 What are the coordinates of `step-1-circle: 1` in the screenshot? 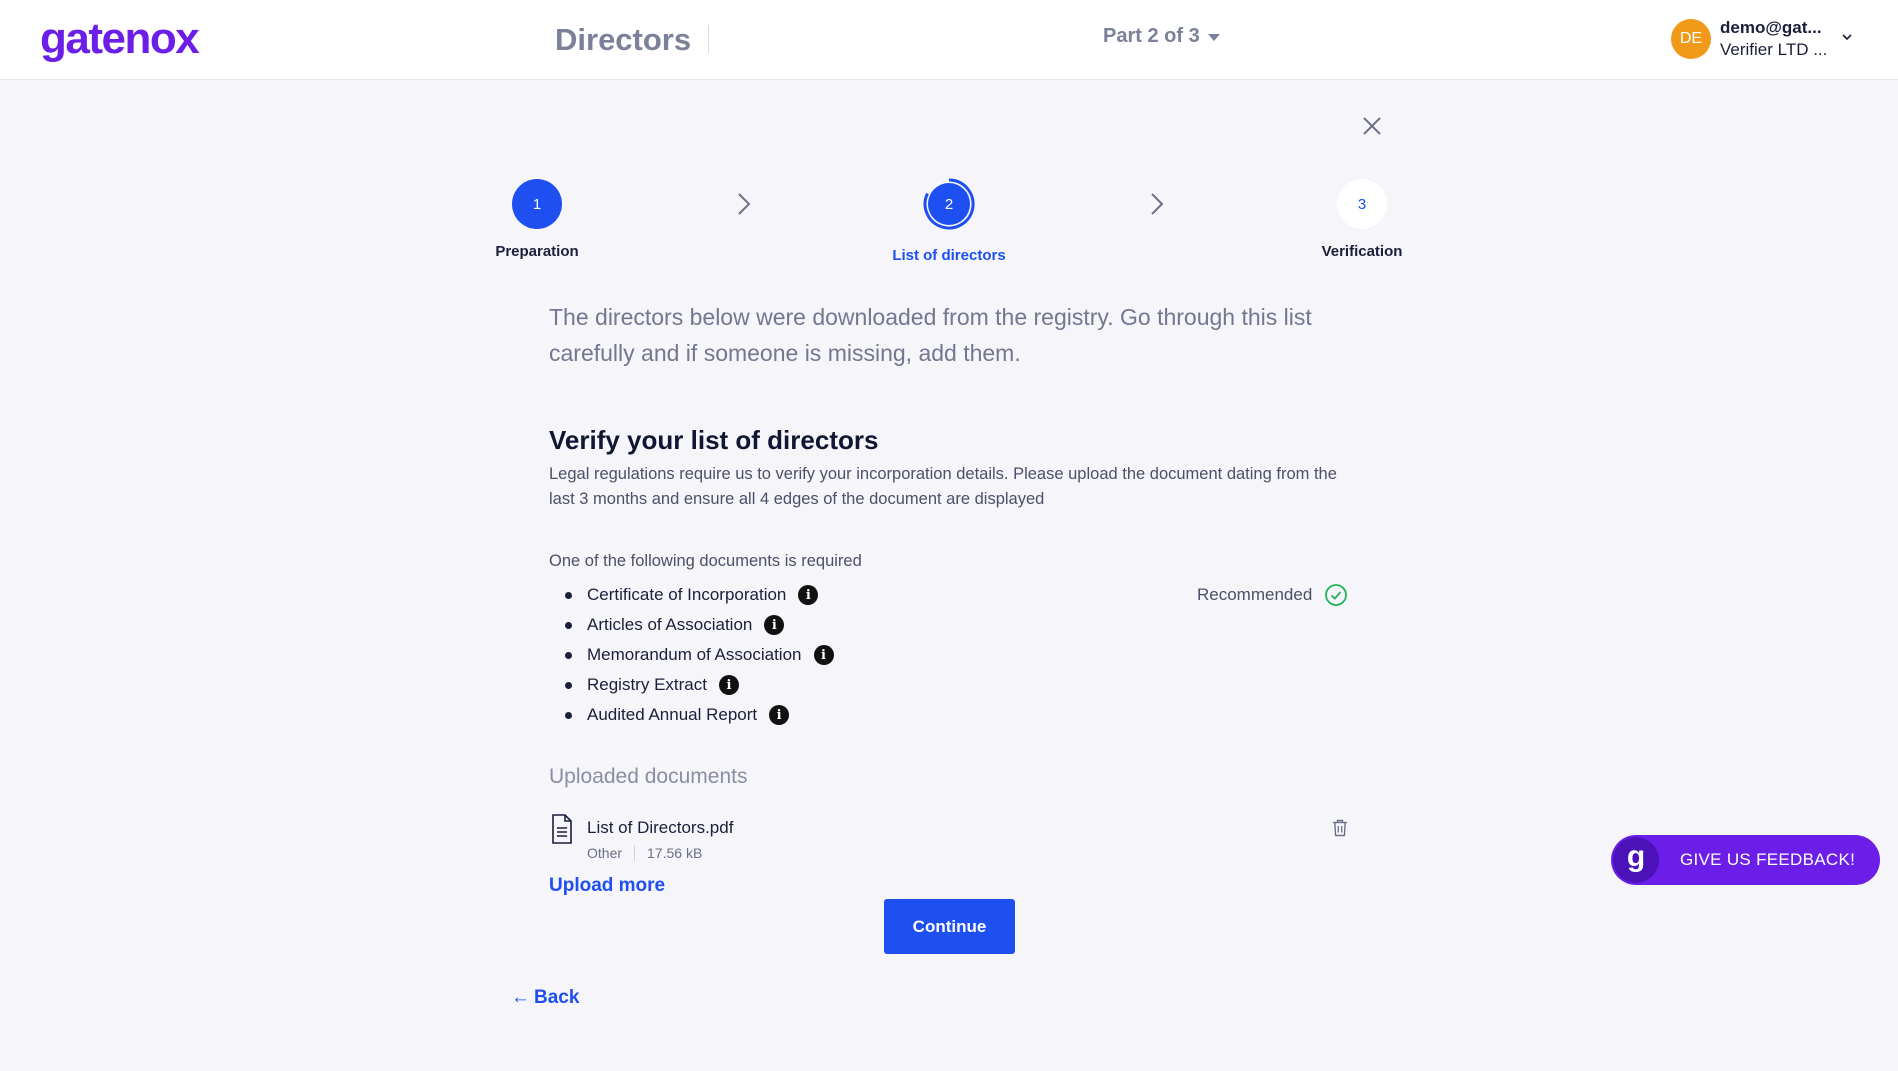 It's located at (537, 204).